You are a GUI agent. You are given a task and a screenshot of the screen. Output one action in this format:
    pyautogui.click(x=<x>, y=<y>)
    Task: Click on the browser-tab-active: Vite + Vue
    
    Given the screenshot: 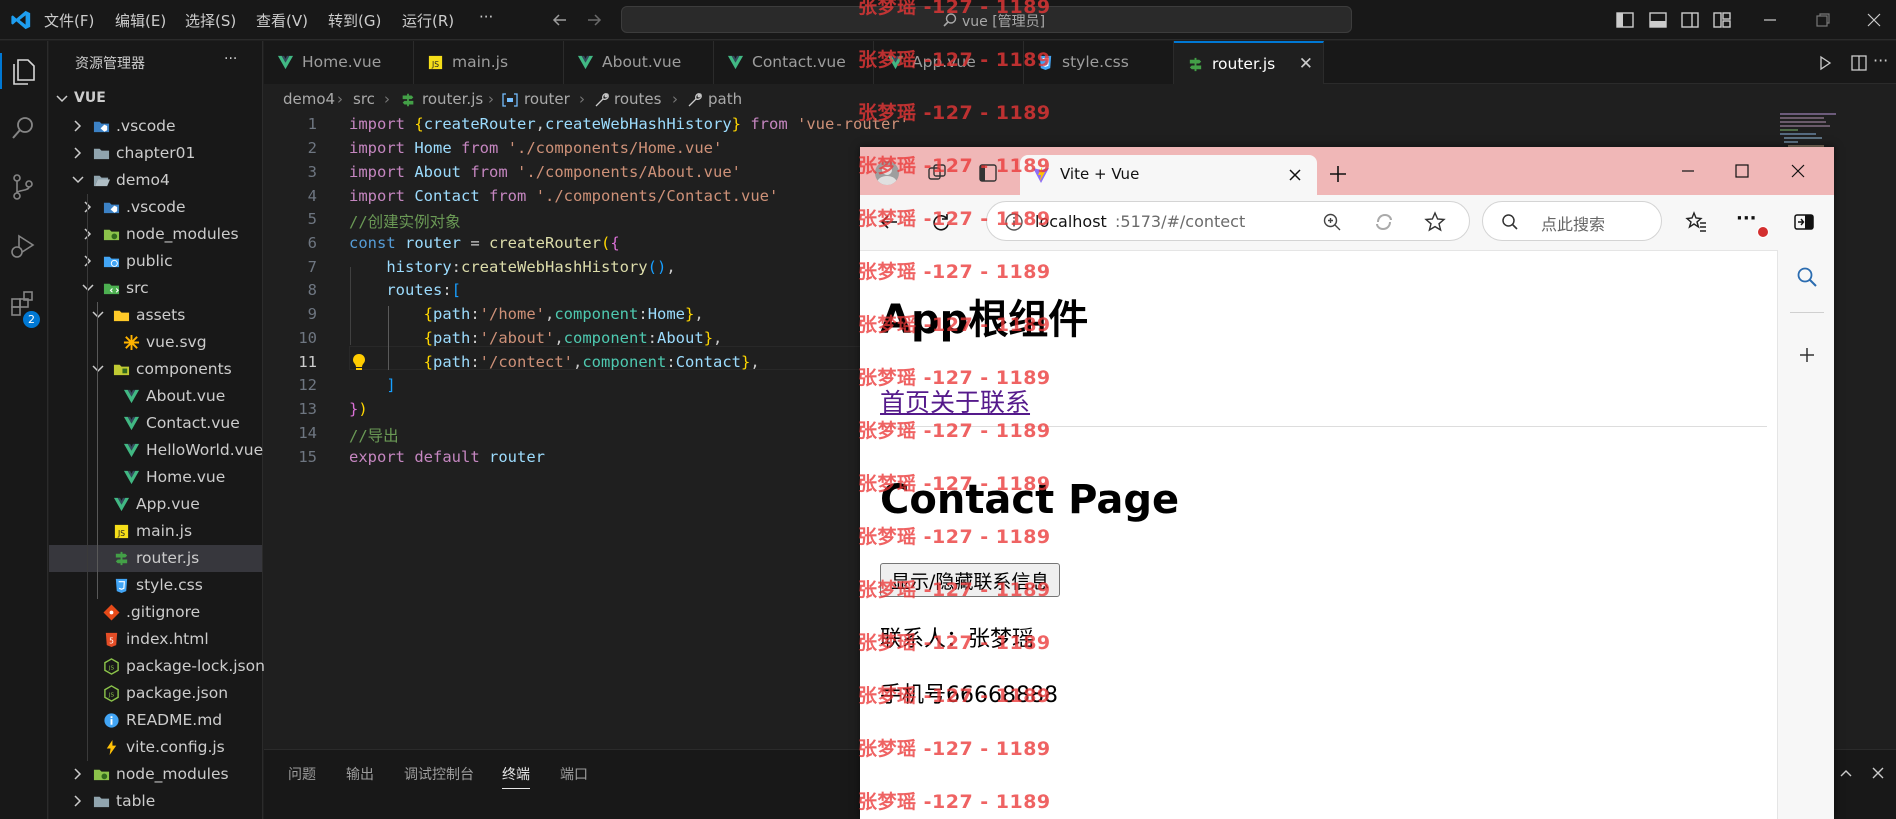 What is the action you would take?
    pyautogui.click(x=1168, y=175)
    